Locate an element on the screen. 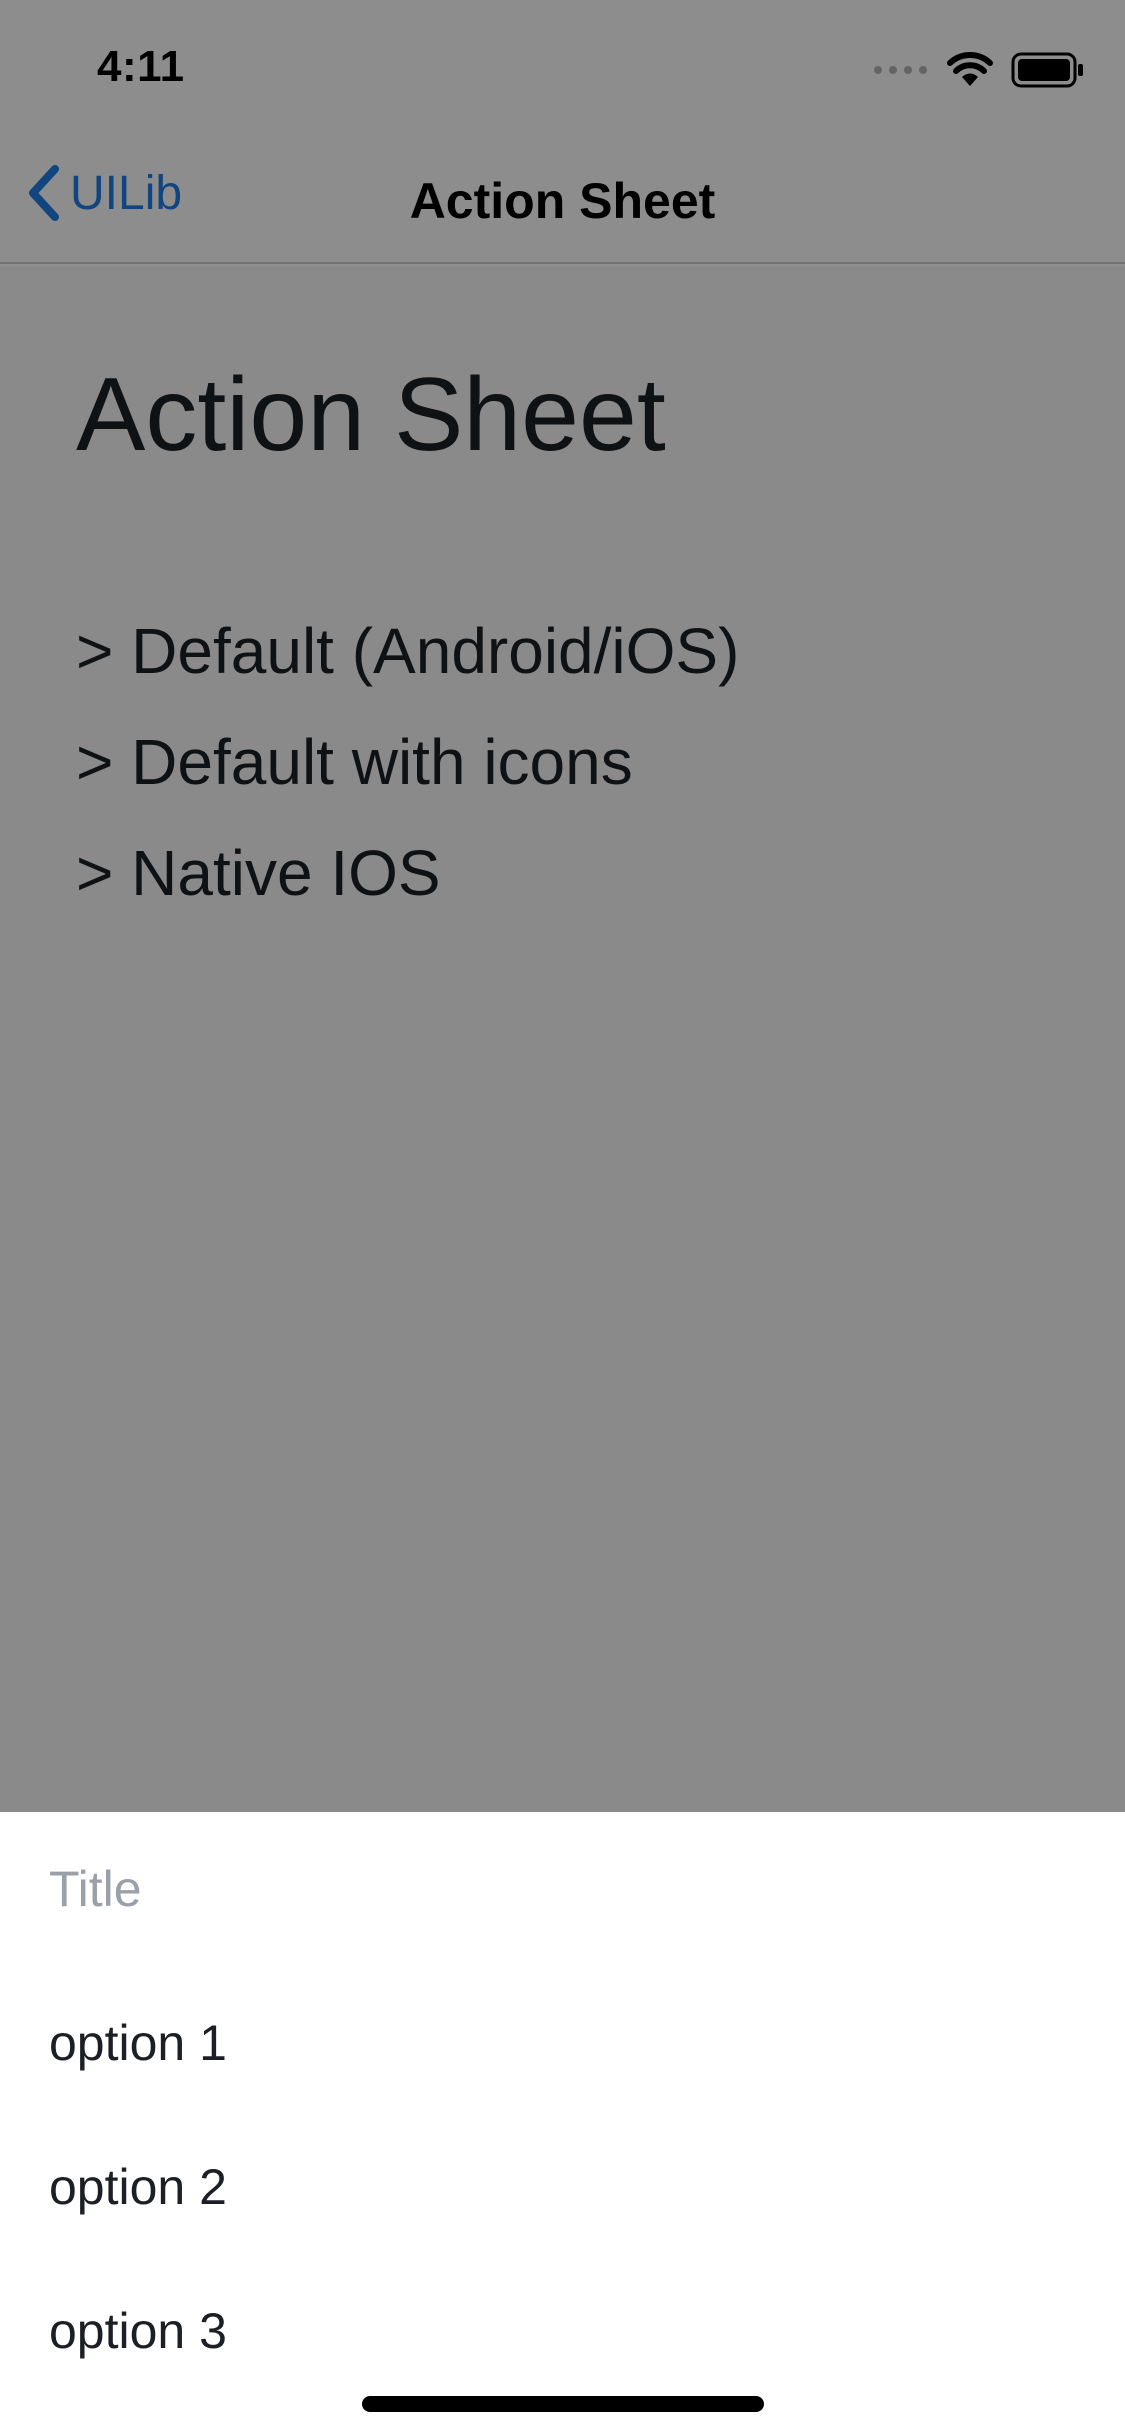 The width and height of the screenshot is (1125, 2436). action-sheet-option-2: option 2 is located at coordinates (138, 2187).